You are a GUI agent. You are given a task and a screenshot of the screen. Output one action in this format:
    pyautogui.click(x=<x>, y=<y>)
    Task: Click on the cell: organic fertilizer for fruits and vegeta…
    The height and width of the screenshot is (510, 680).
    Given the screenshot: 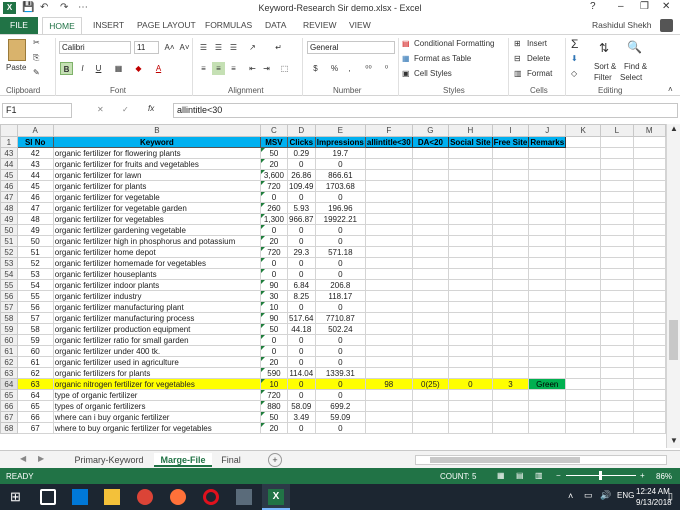 What is the action you would take?
    pyautogui.click(x=157, y=164)
    